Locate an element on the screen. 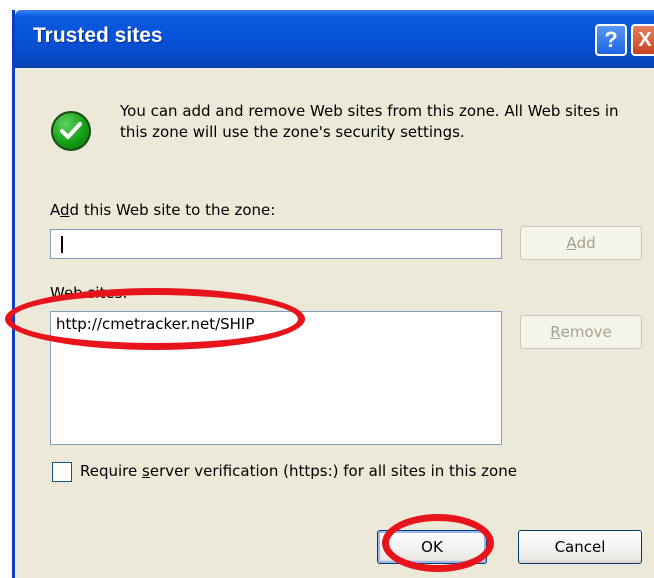 The width and height of the screenshot is (654, 578). remove-button: Remove is located at coordinates (581, 332).